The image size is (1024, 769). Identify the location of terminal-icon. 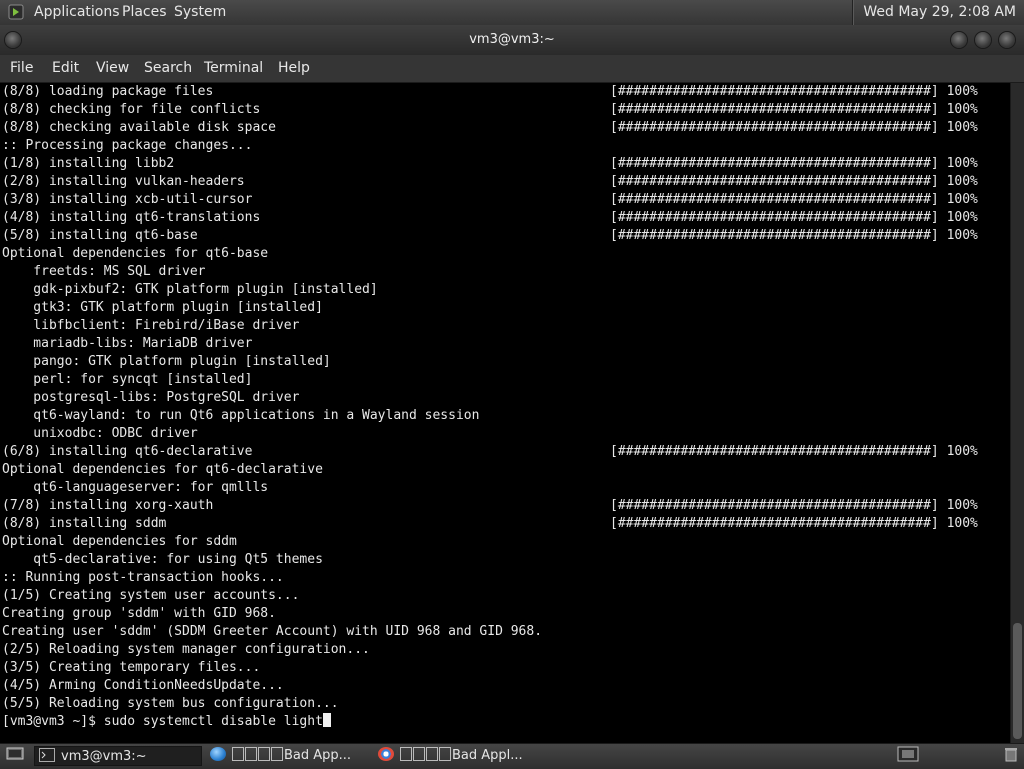
(47, 755).